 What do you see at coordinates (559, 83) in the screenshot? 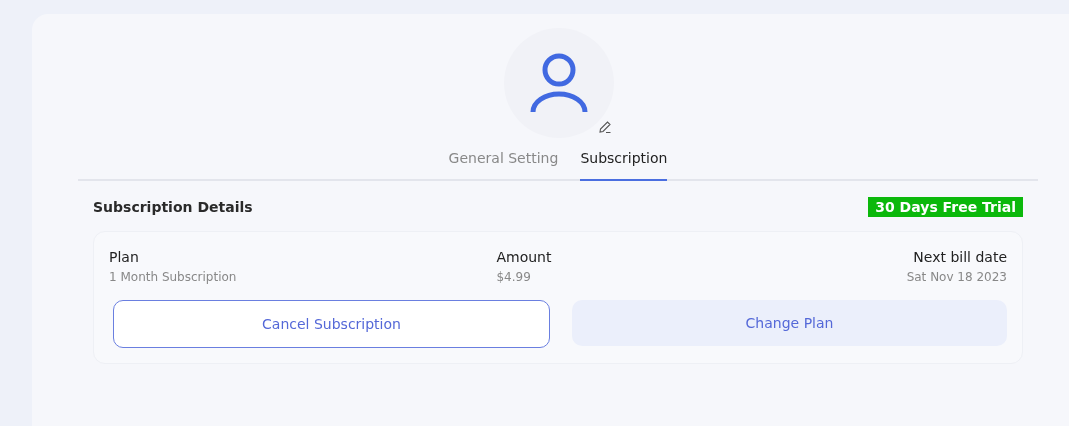
I see `user-icon` at bounding box center [559, 83].